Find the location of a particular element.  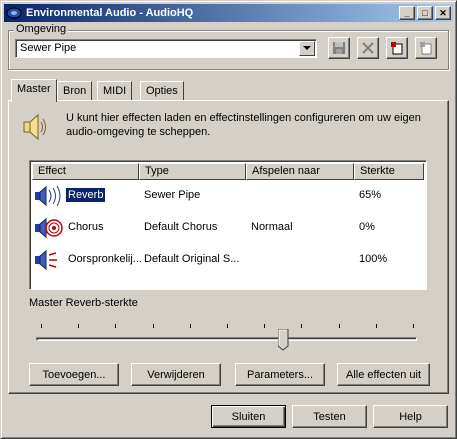

tab-bron-label: Bron is located at coordinates (75, 91).